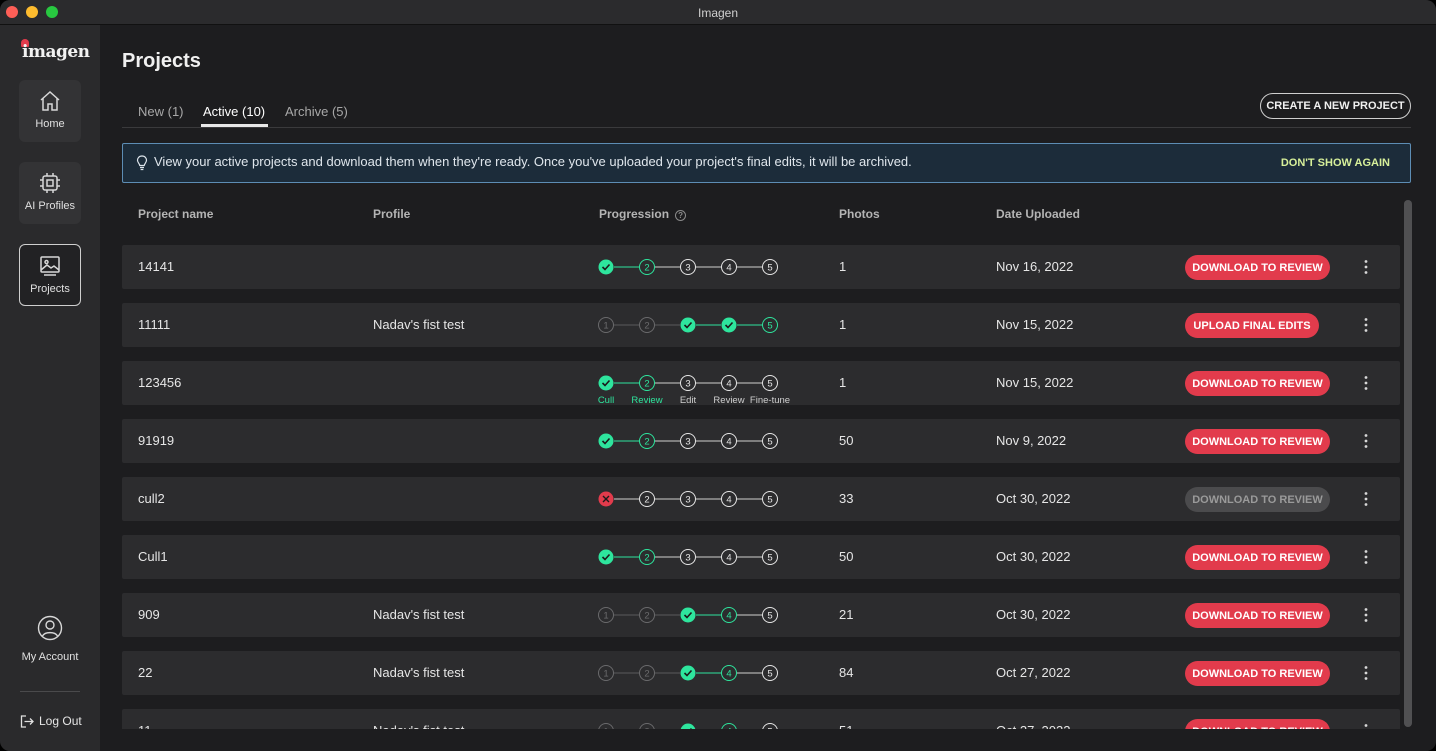  I want to click on header-photos: Photos, so click(859, 214).